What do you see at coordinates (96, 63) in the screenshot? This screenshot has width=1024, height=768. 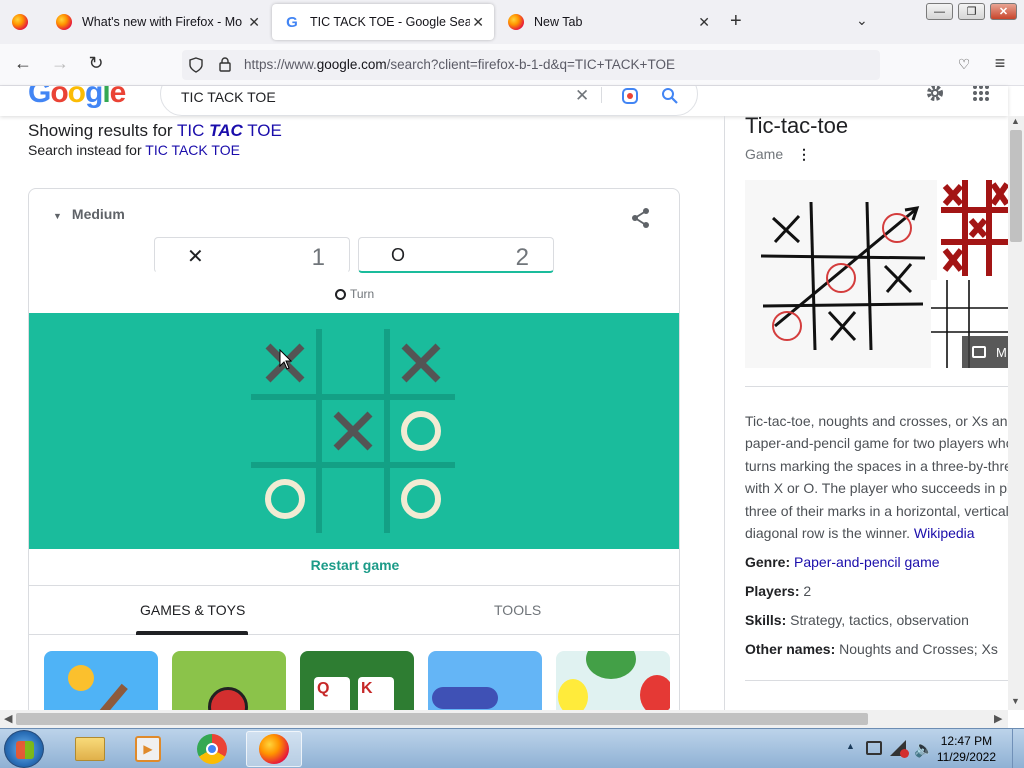 I see `reload-icon: ↻` at bounding box center [96, 63].